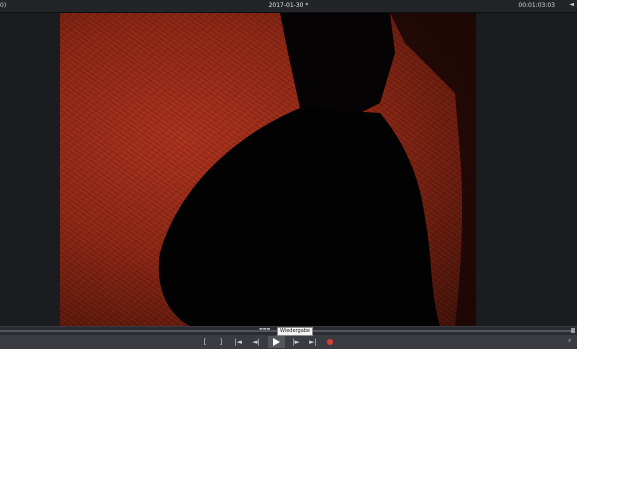 The height and width of the screenshot is (482, 640). I want to click on settings-icon: ⚡, so click(569, 341).